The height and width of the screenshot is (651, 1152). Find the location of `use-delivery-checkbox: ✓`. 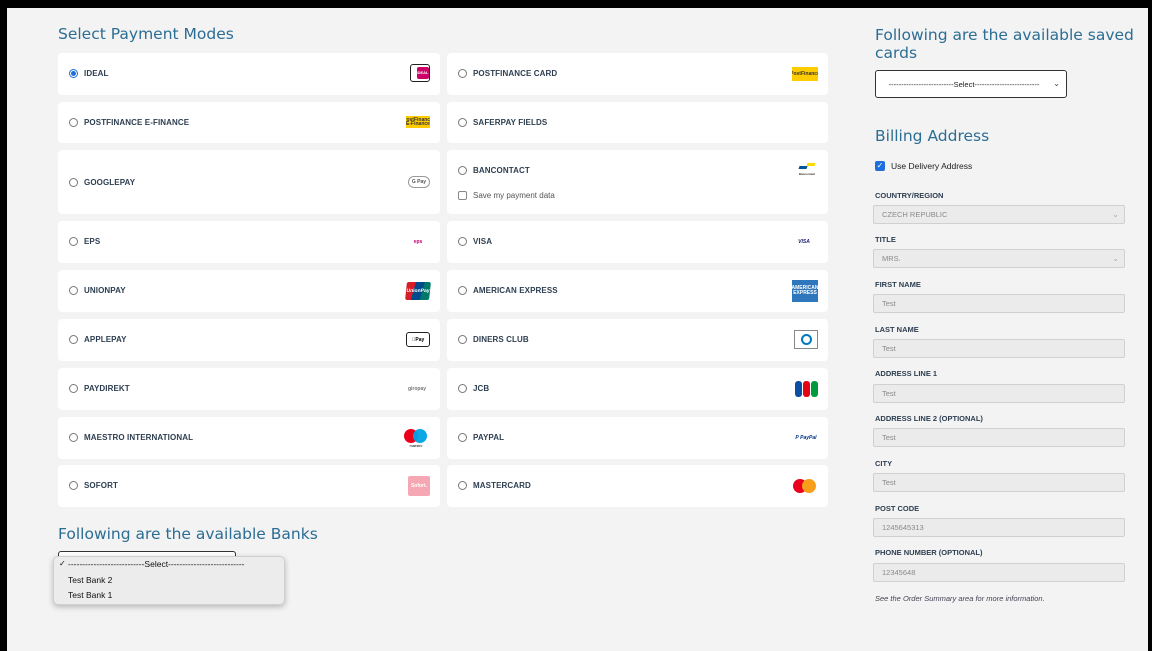

use-delivery-checkbox: ✓ is located at coordinates (880, 166).